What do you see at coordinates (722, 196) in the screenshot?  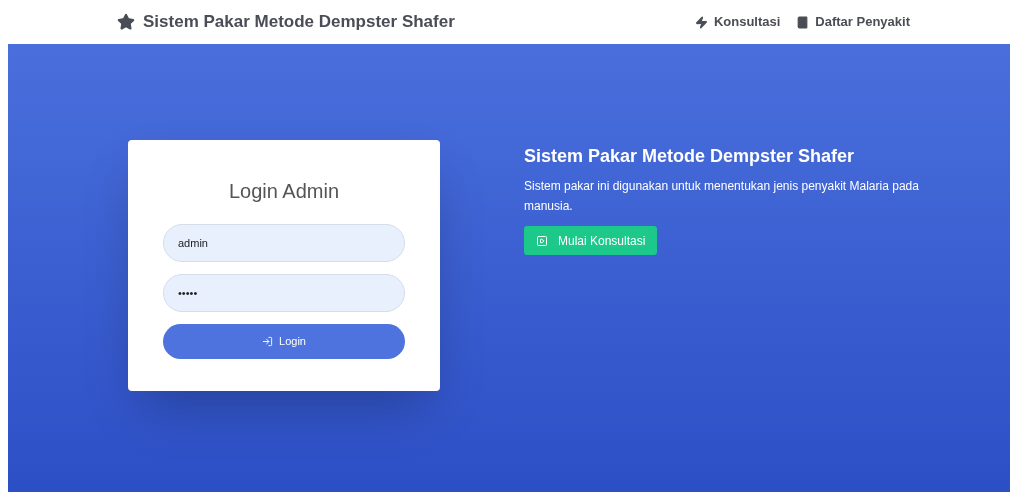 I see `hero-description: Sistem pakar ini digunakan untuk menentukan jenis penyakit Malaria pada manusia.` at bounding box center [722, 196].